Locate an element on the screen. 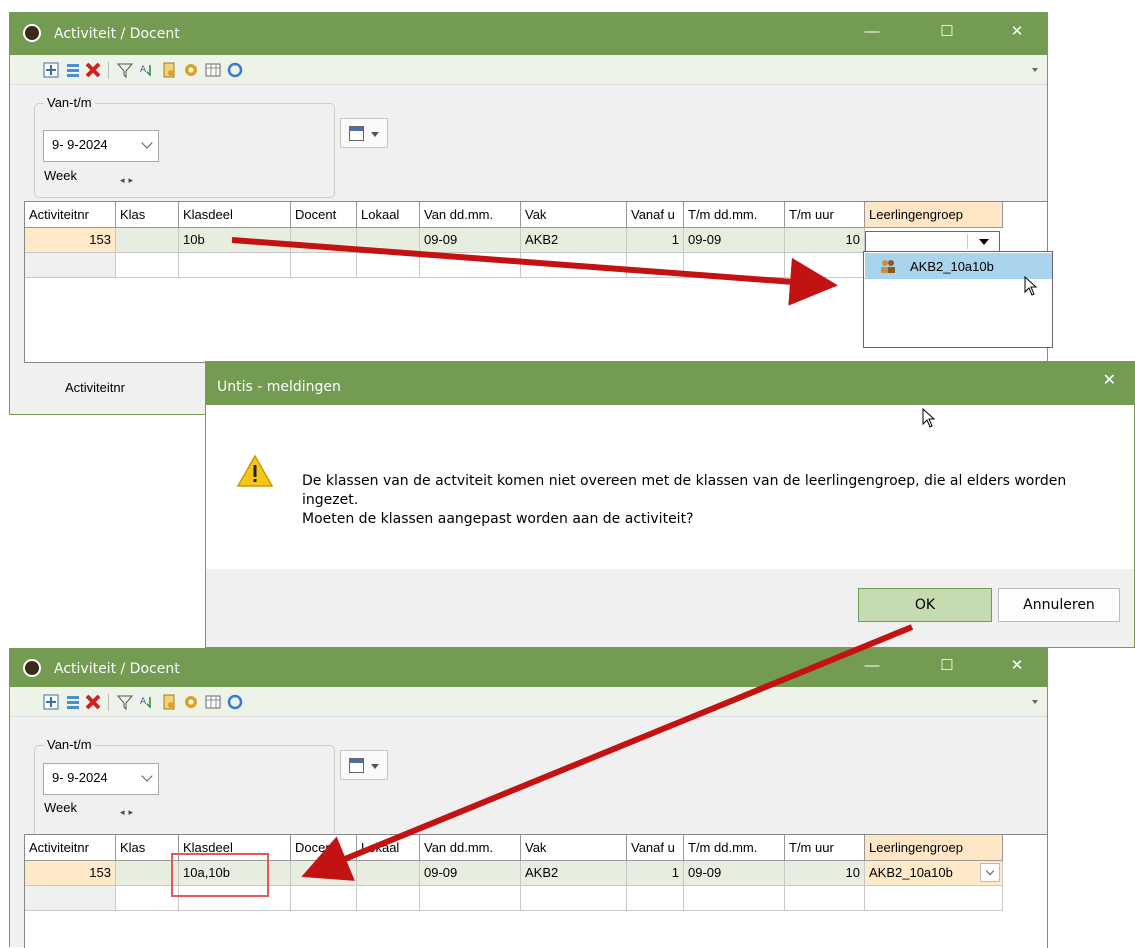 The height and width of the screenshot is (948, 1135). chevron-down-icon is located at coordinates (990, 872).